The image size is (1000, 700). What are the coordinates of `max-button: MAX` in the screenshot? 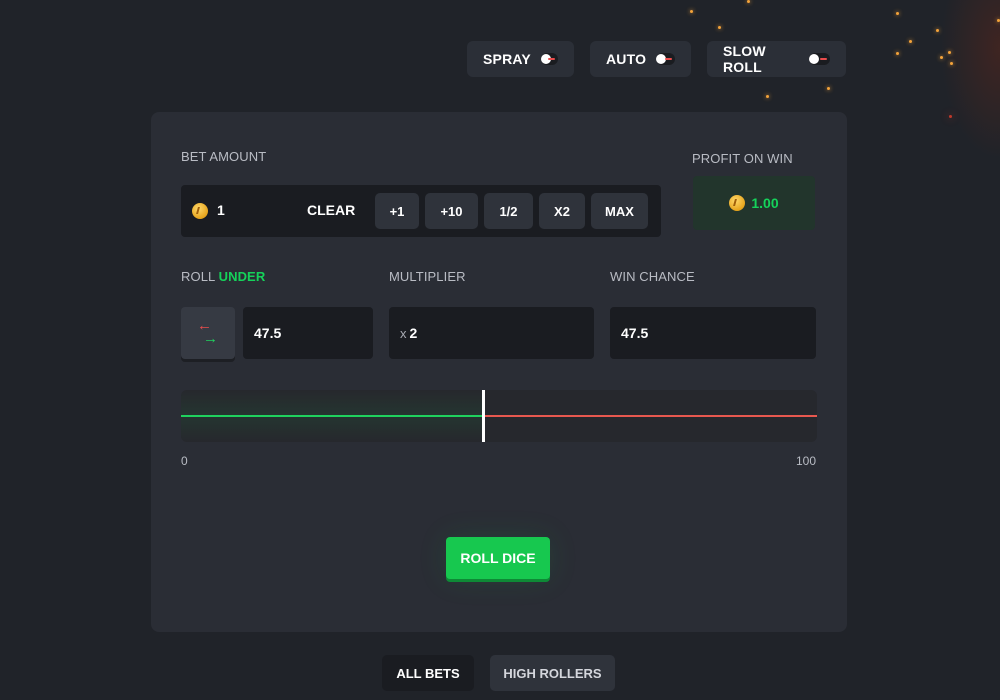 It's located at (619, 211).